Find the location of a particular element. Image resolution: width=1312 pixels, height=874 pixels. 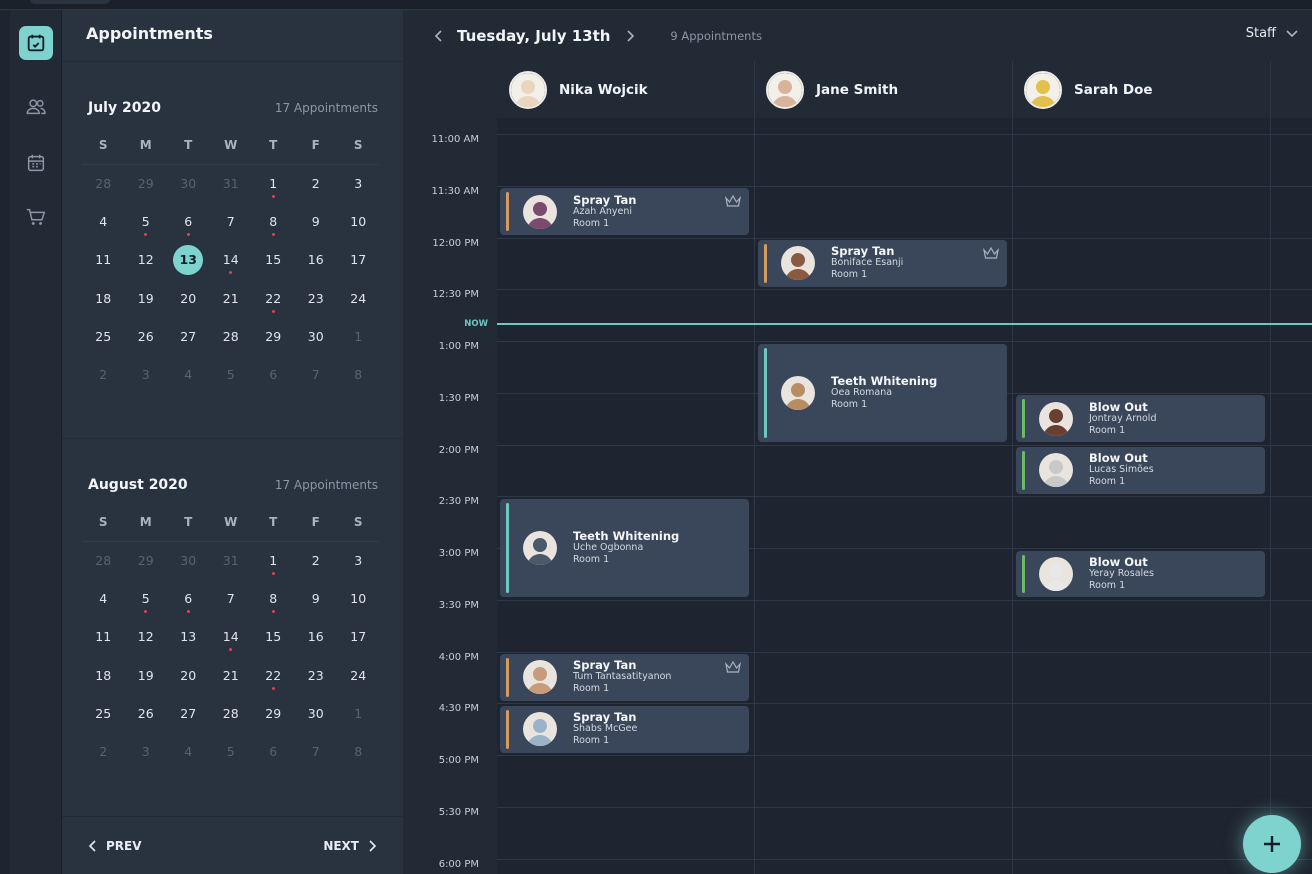

appointment-card: Spray Tan Azah Anyeni Room 1 is located at coordinates (624, 211).